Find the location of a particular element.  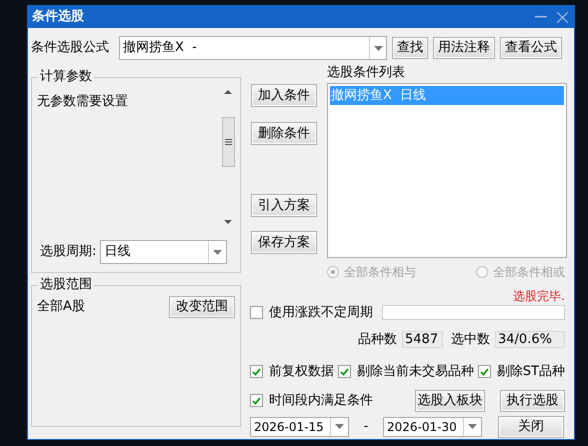

group-title: 选股范围 is located at coordinates (66, 285).